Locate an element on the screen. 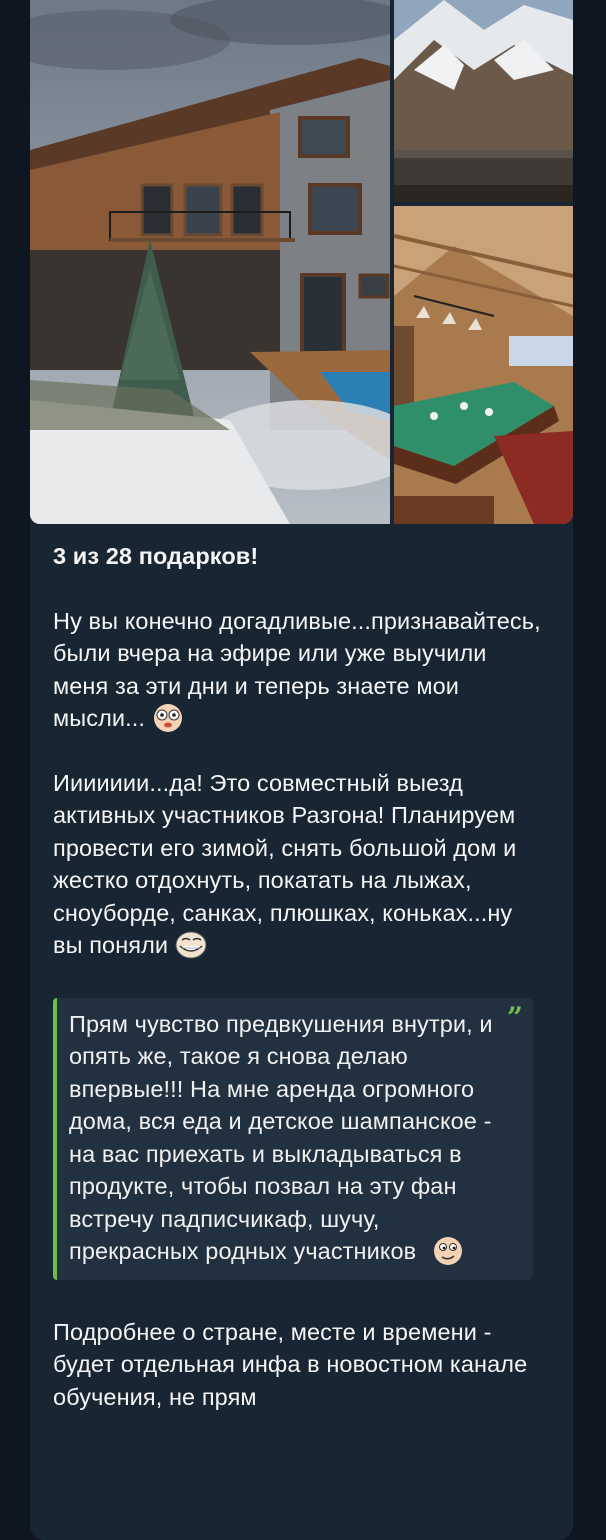 This screenshot has width=606, height=1540. troll-face-icon is located at coordinates (191, 945).